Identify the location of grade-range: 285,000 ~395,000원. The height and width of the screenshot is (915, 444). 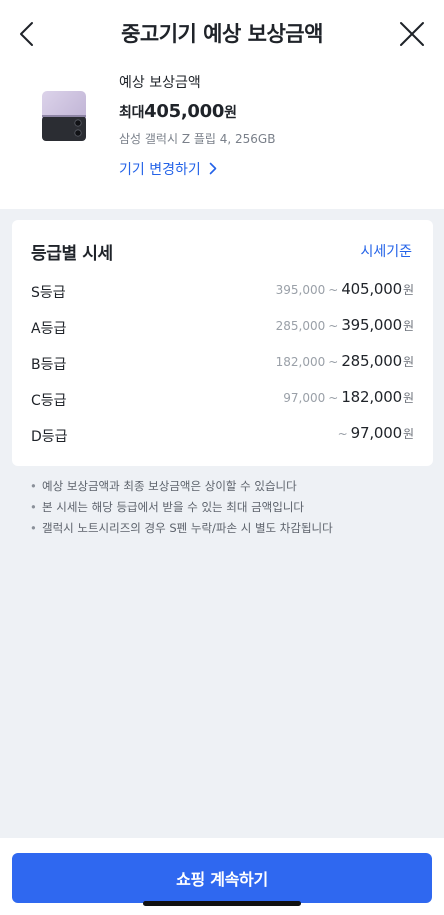
(345, 325).